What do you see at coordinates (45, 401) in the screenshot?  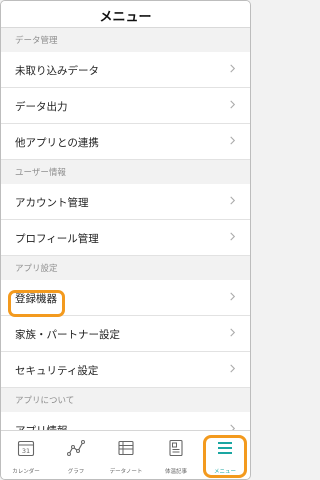 I see `section-title: アプリについて` at bounding box center [45, 401].